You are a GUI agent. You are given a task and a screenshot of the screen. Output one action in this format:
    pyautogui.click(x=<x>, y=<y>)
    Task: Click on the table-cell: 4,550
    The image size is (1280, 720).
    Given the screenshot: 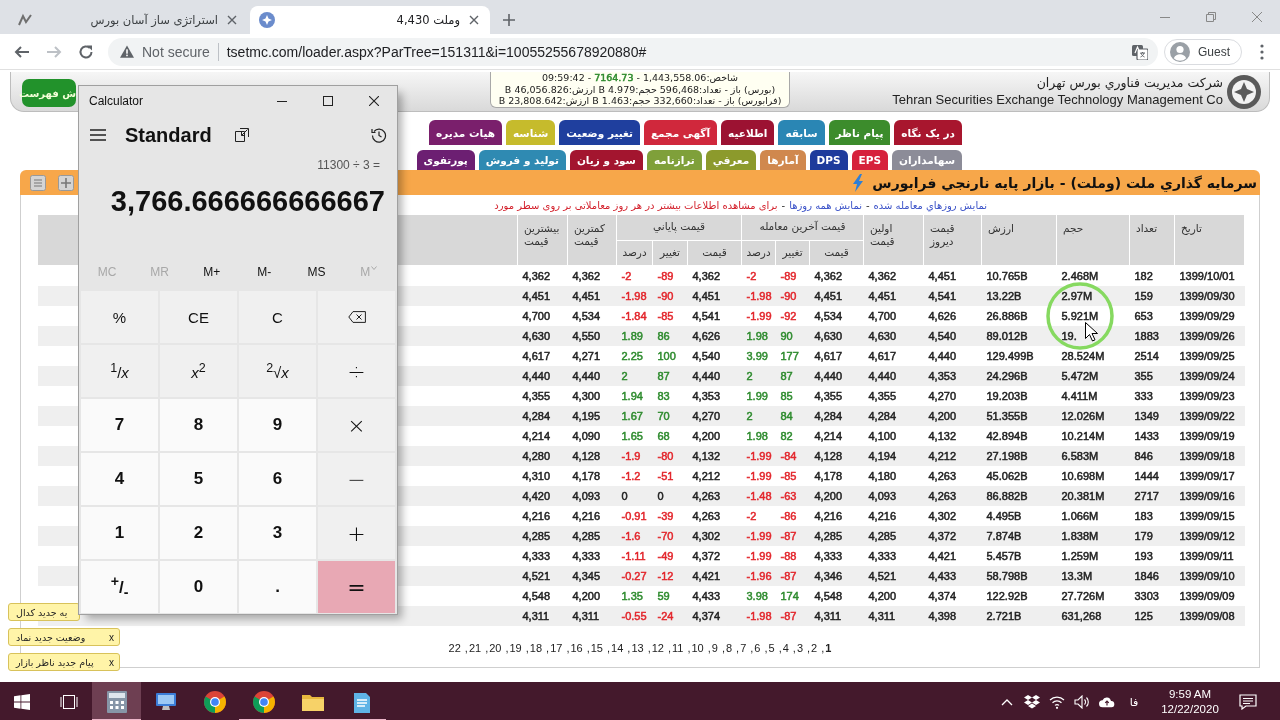 What is the action you would take?
    pyautogui.click(x=592, y=335)
    